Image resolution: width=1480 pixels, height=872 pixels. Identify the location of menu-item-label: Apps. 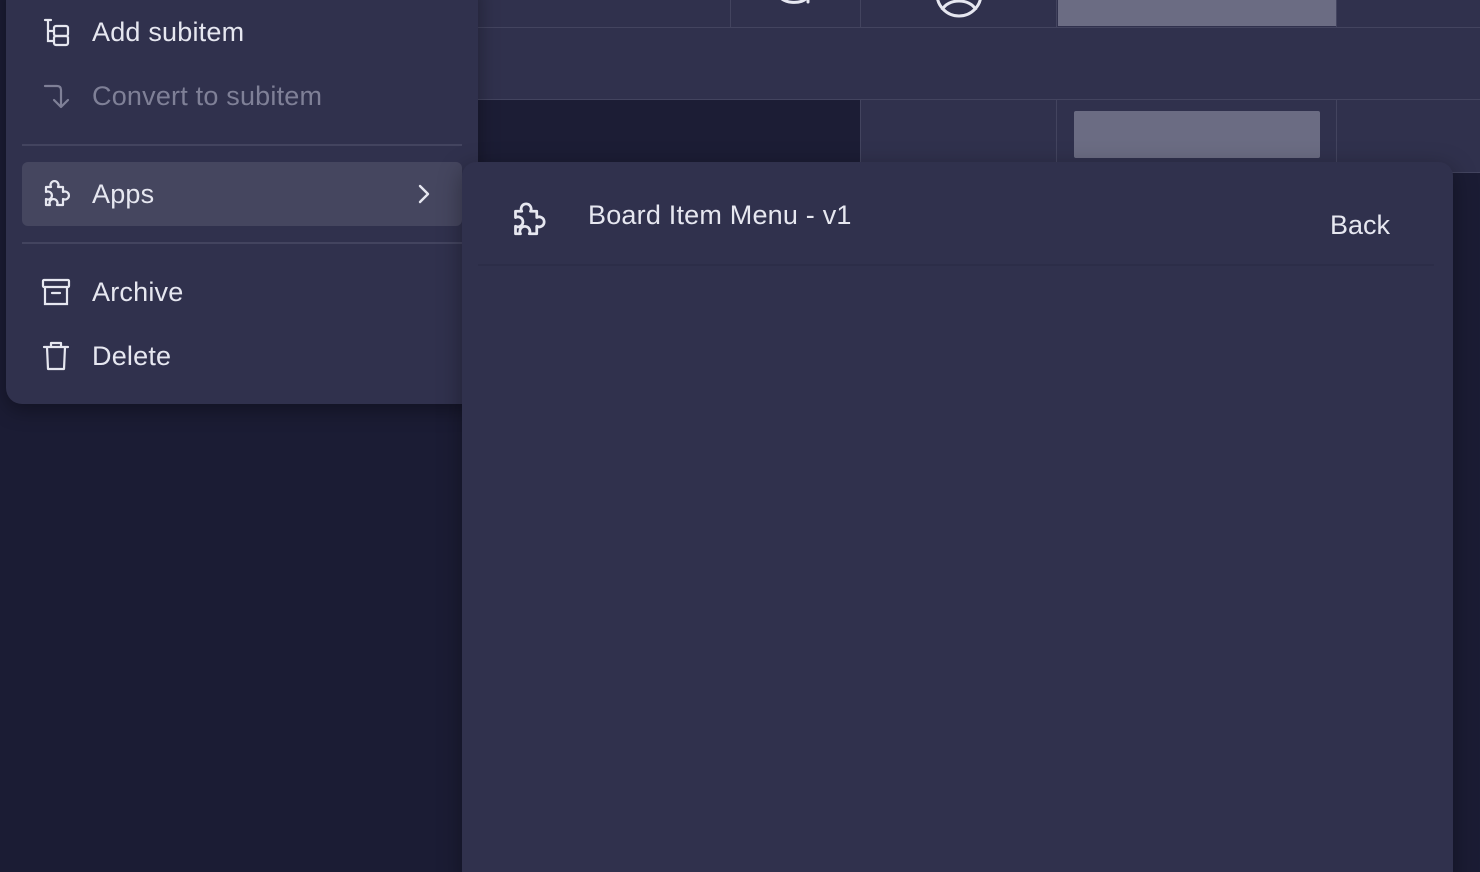
(123, 193).